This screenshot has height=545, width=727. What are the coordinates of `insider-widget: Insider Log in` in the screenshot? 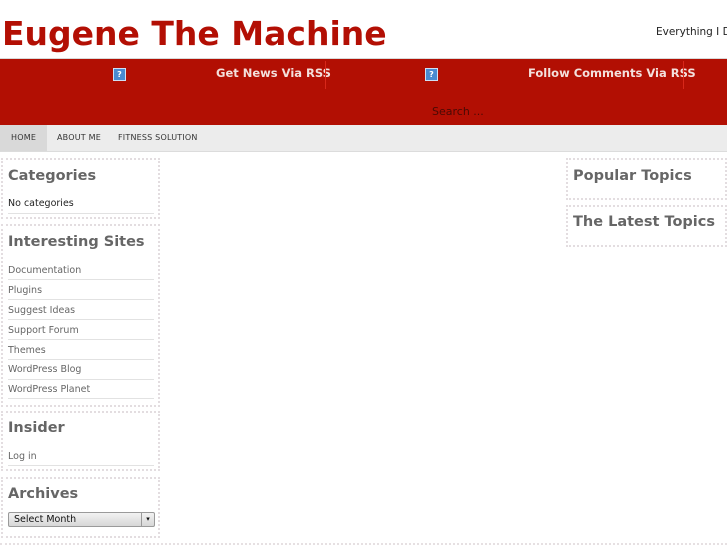 It's located at (80, 441).